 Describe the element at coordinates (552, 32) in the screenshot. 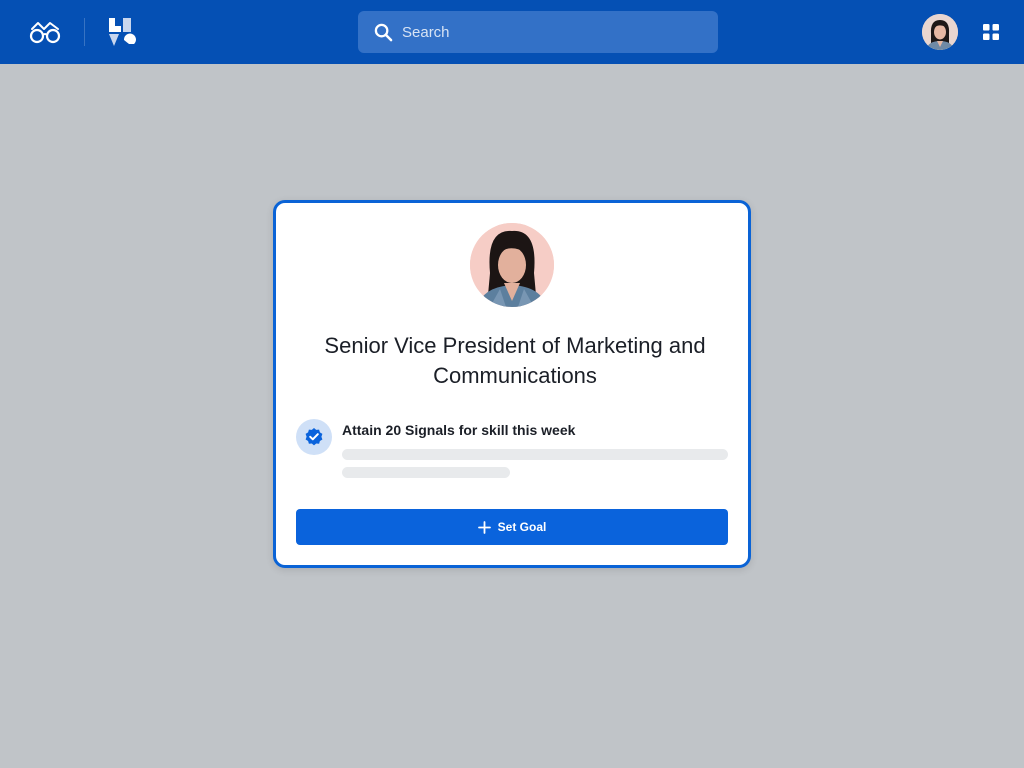

I see `search-input` at that location.